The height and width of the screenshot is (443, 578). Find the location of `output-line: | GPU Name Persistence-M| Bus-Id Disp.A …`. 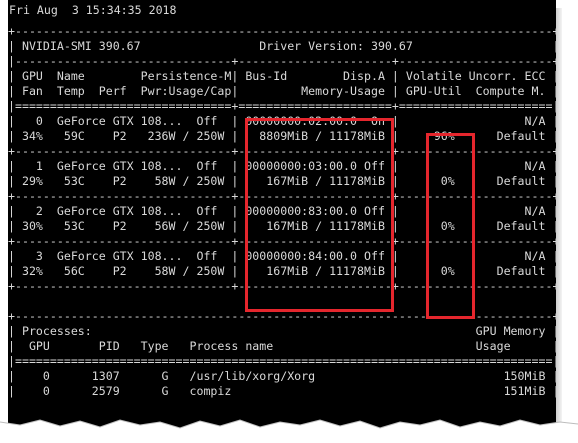

output-line: | GPU Name Persistence-M| Bus-Id Disp.A … is located at coordinates (282, 76).